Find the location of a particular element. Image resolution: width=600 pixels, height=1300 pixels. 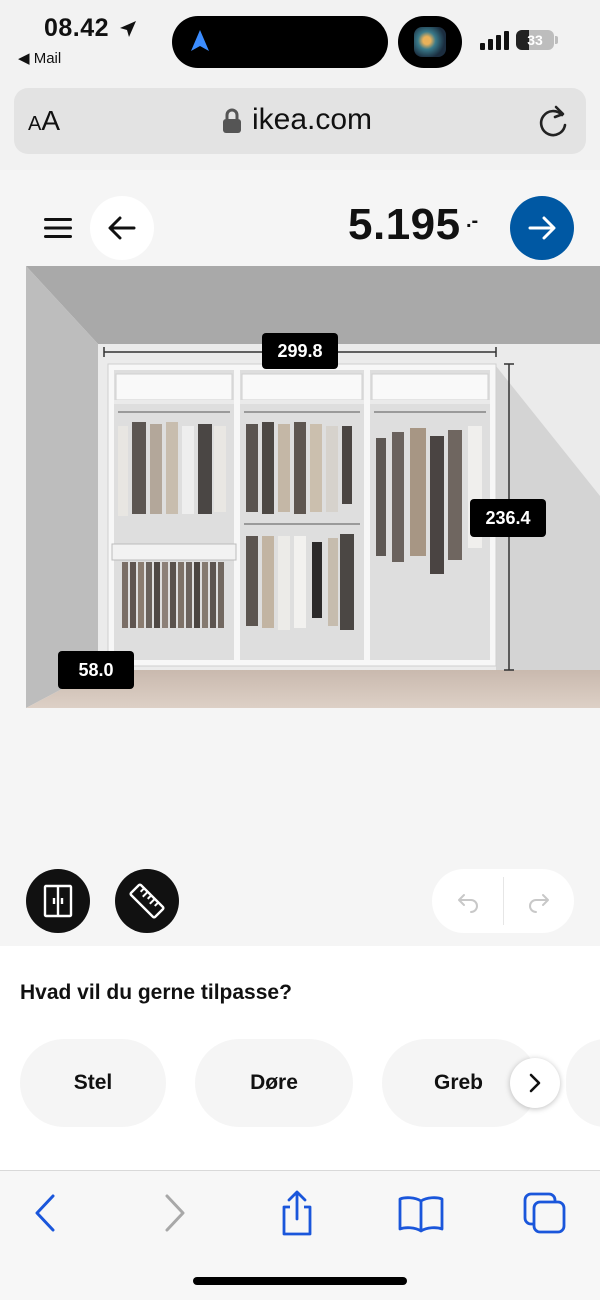

undo-button is located at coordinates (467, 901).